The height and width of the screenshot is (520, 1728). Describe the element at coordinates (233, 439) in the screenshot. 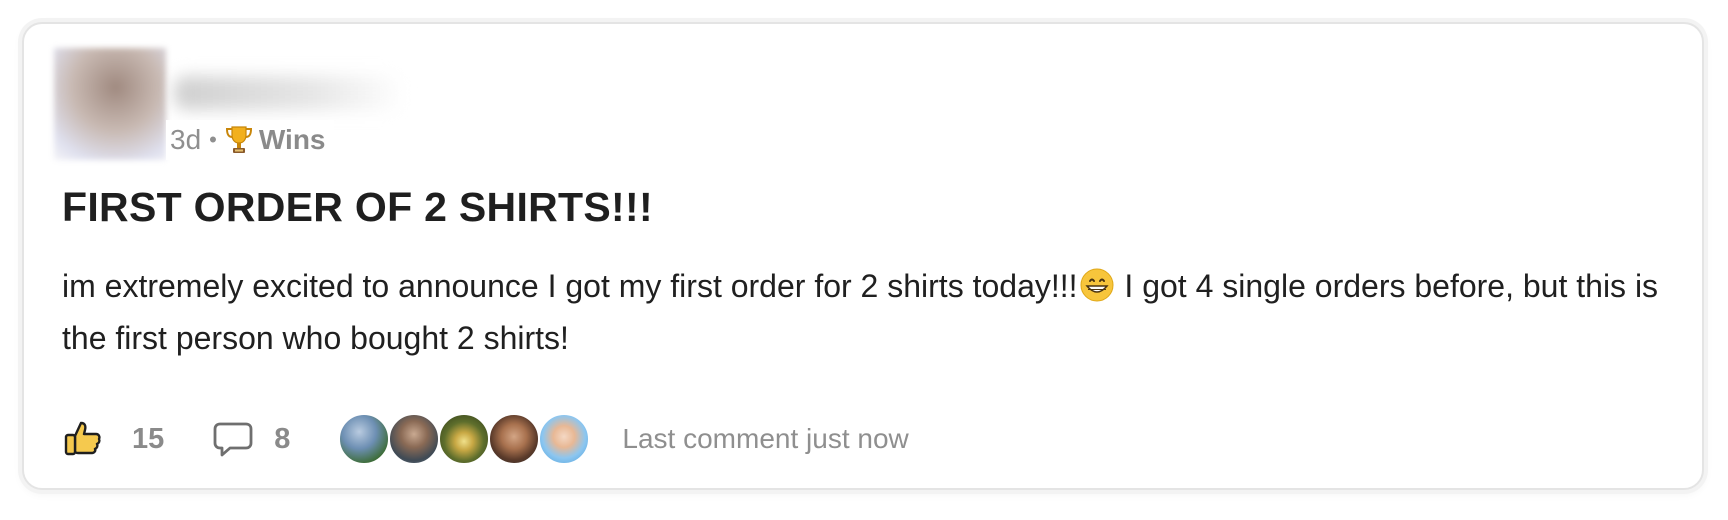

I see `comment-bubble-icon` at that location.